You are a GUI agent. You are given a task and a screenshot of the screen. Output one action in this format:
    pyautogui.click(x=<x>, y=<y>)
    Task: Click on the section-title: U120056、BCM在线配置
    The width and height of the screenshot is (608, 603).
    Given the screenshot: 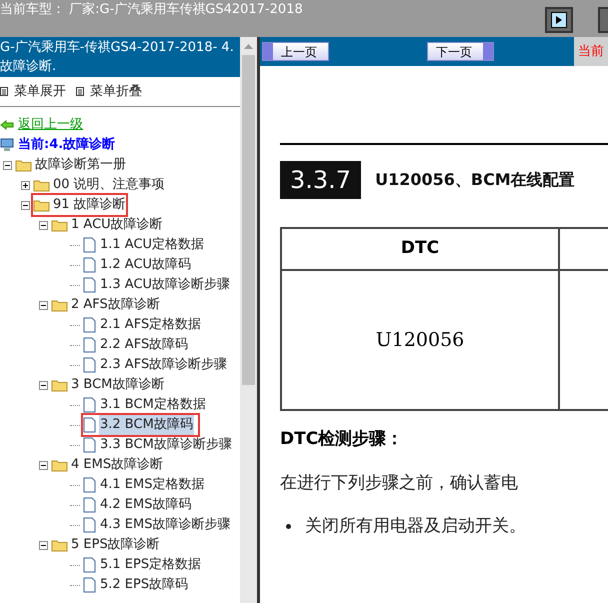 What is the action you would take?
    pyautogui.click(x=475, y=180)
    